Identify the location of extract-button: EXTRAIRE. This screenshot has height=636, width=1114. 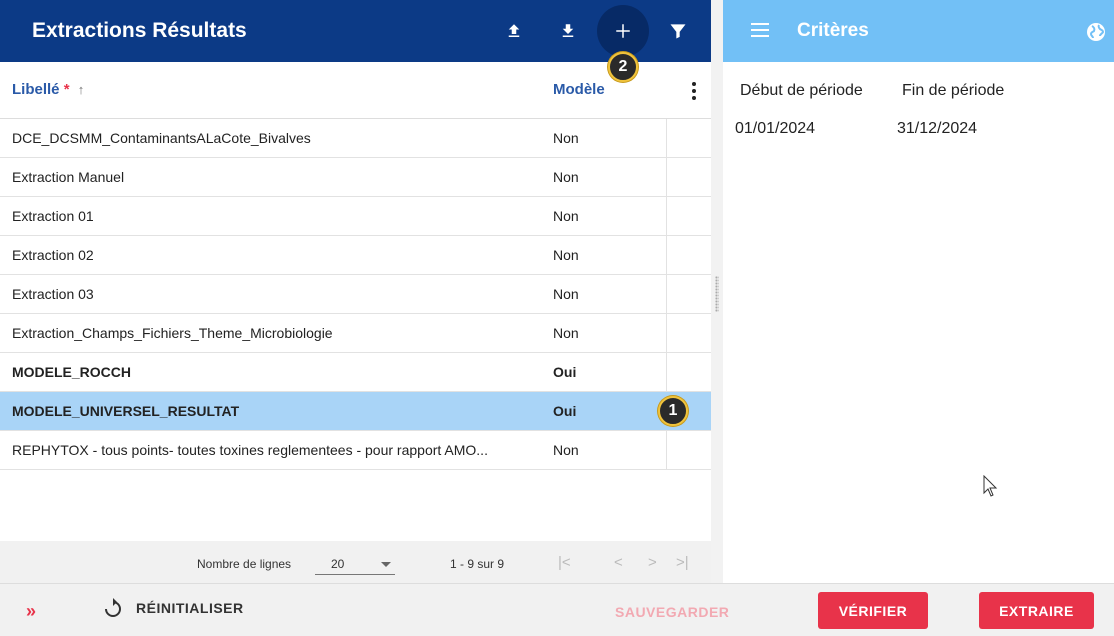
(1036, 610).